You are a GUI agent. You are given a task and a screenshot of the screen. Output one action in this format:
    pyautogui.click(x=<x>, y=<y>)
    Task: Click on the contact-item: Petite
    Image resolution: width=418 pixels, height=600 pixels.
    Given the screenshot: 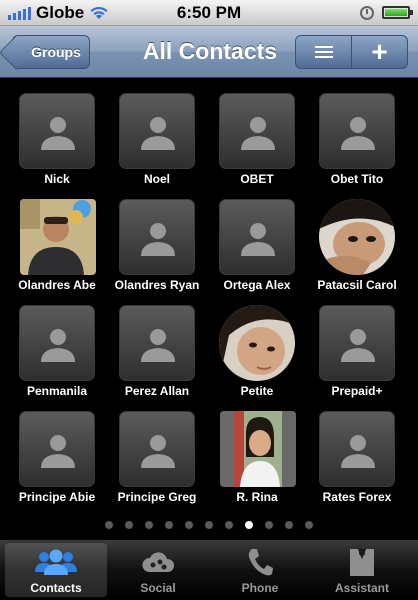 What is the action you would take?
    pyautogui.click(x=257, y=344)
    